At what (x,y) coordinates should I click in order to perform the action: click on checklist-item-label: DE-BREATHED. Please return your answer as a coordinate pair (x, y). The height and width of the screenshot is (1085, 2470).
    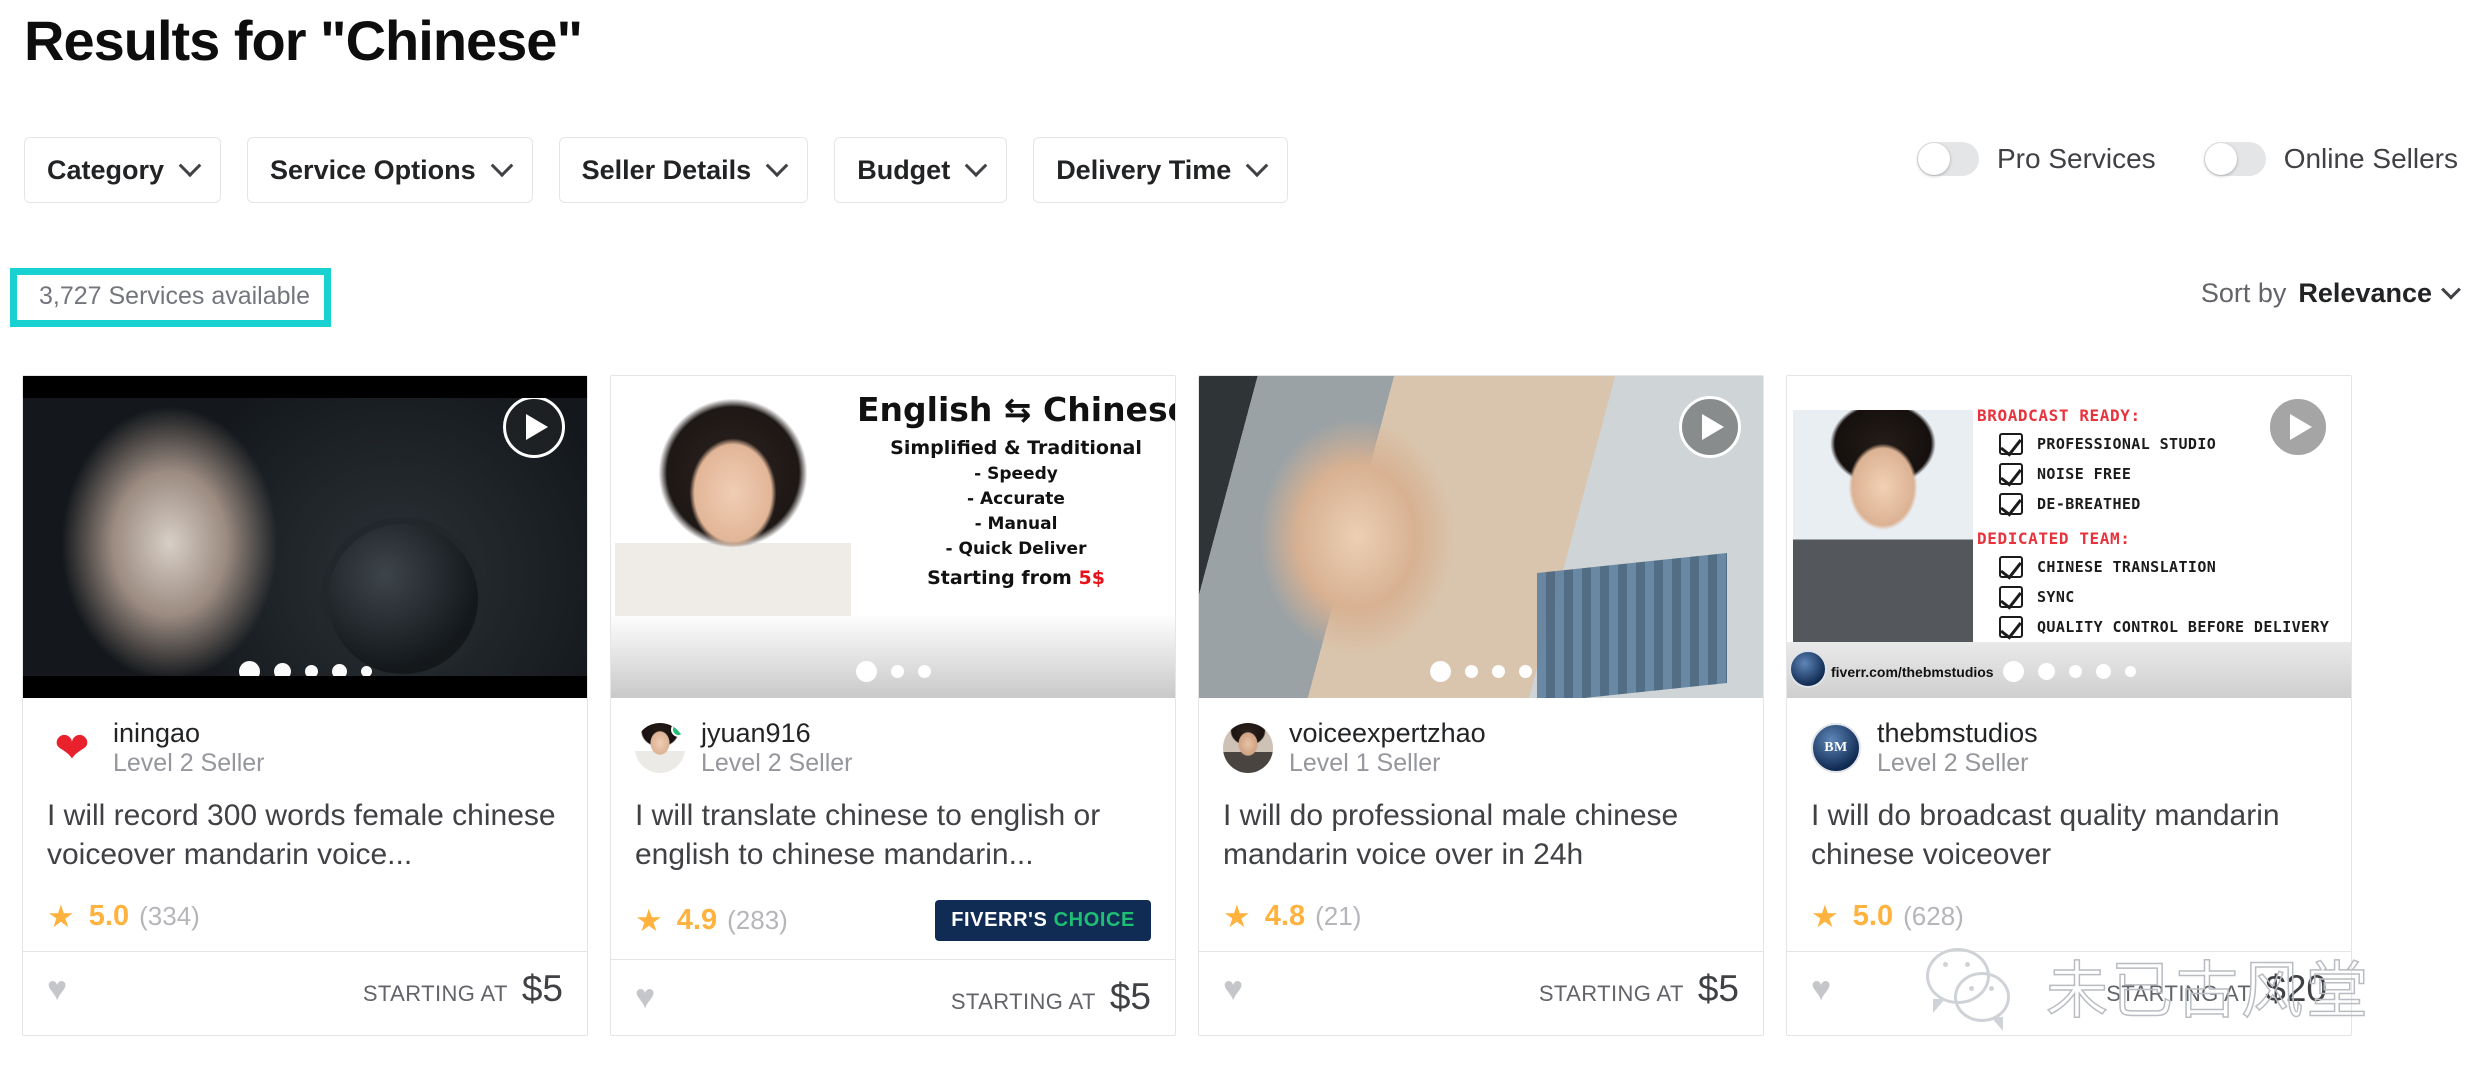
    Looking at the image, I should click on (2089, 504).